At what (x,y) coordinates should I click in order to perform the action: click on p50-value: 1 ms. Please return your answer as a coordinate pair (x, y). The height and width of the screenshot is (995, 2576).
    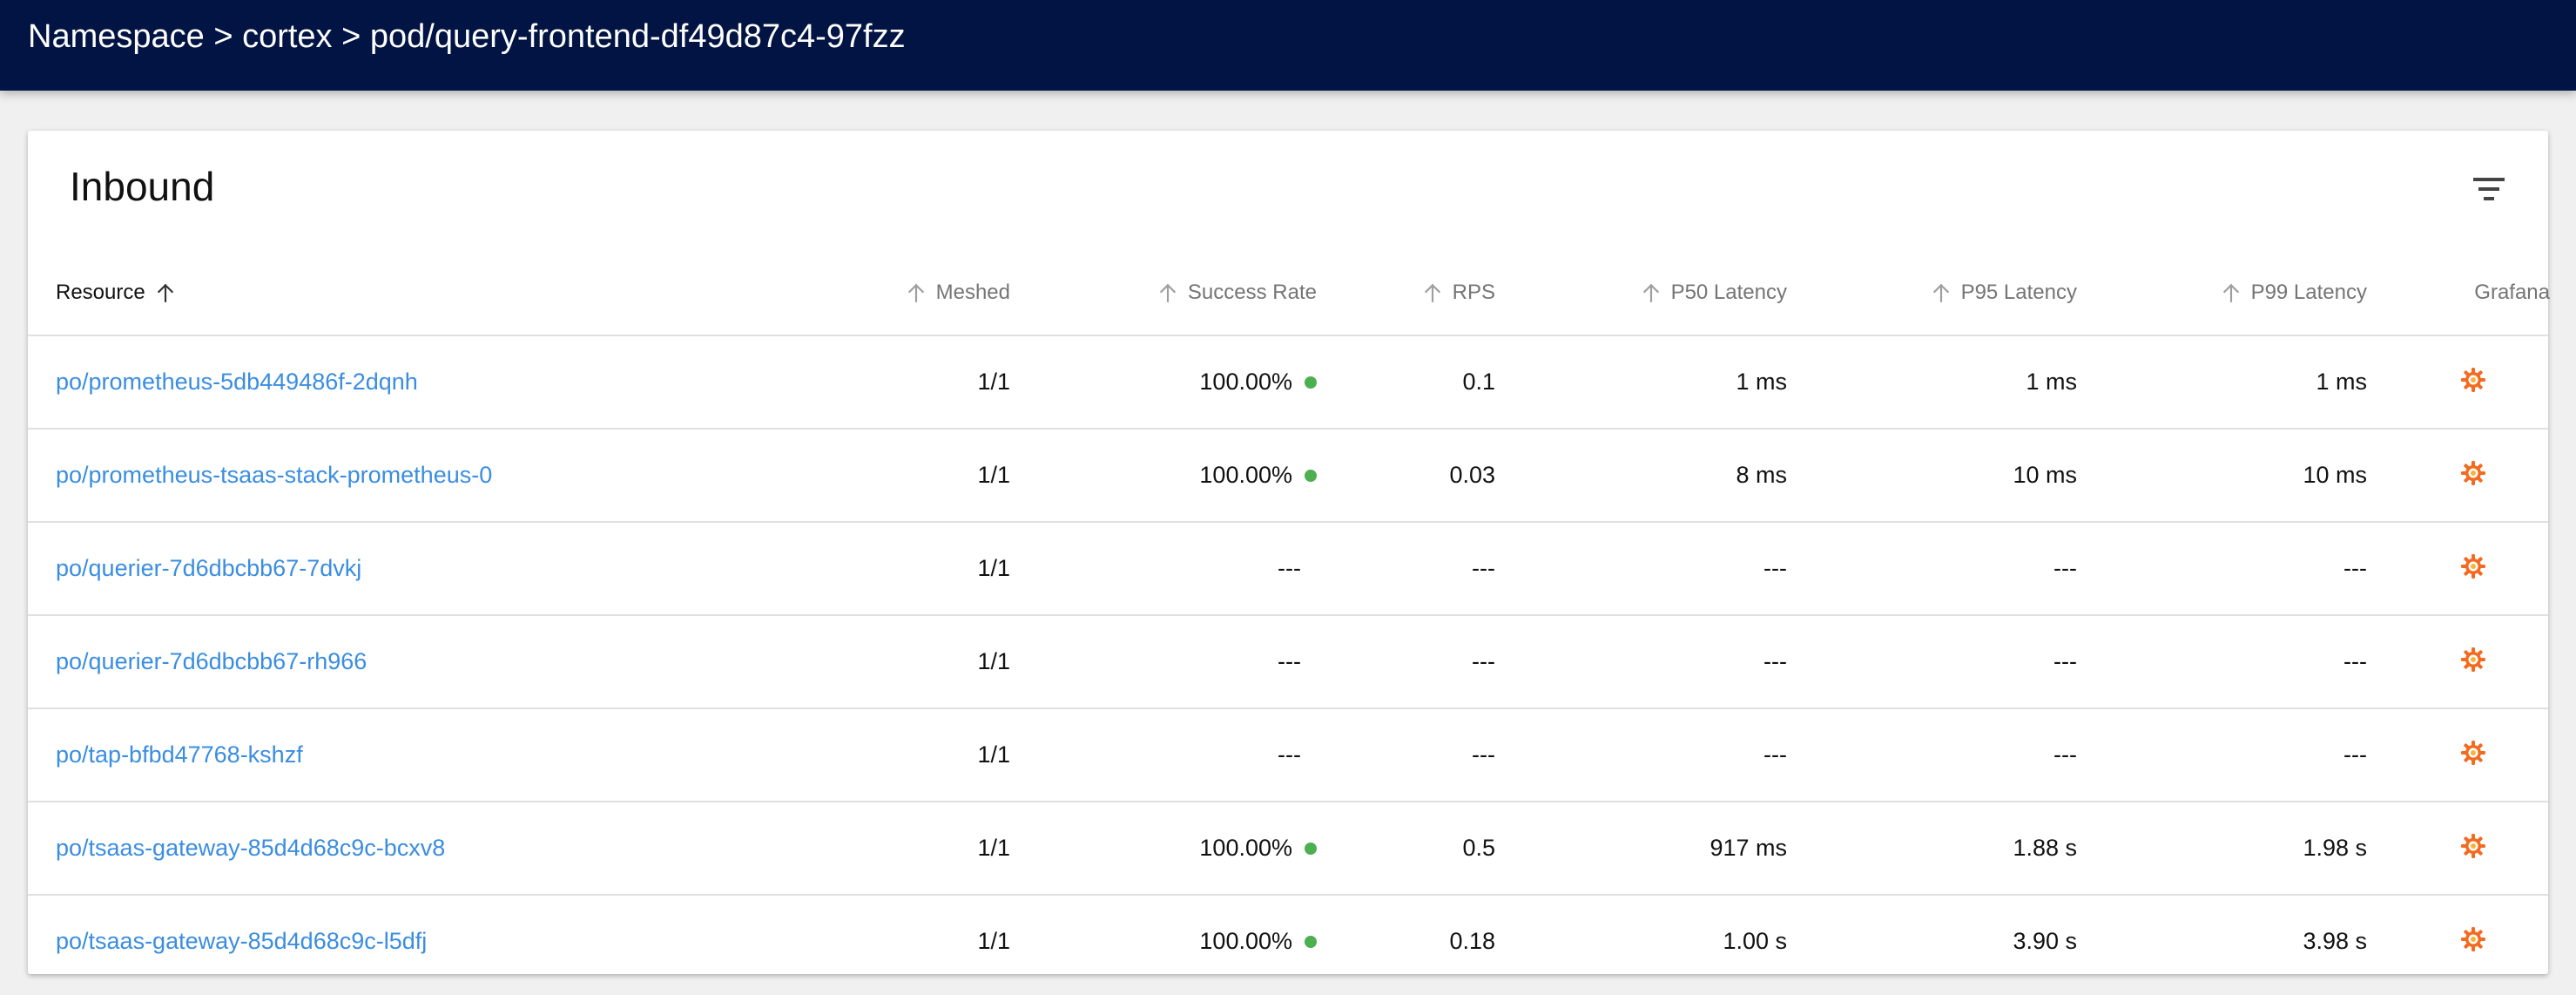
    Looking at the image, I should click on (1761, 382).